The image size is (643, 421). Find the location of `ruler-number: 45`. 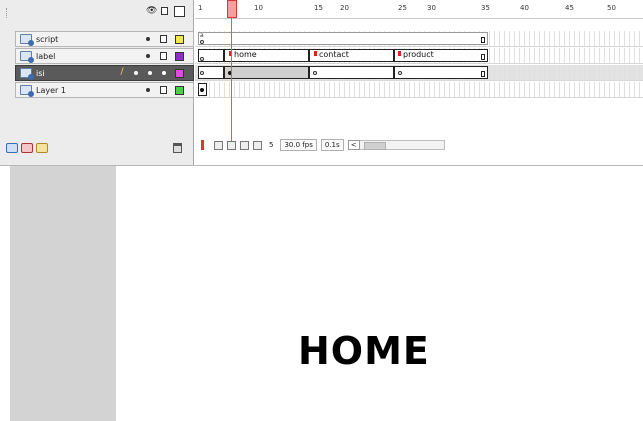

ruler-number: 45 is located at coordinates (569, 8).